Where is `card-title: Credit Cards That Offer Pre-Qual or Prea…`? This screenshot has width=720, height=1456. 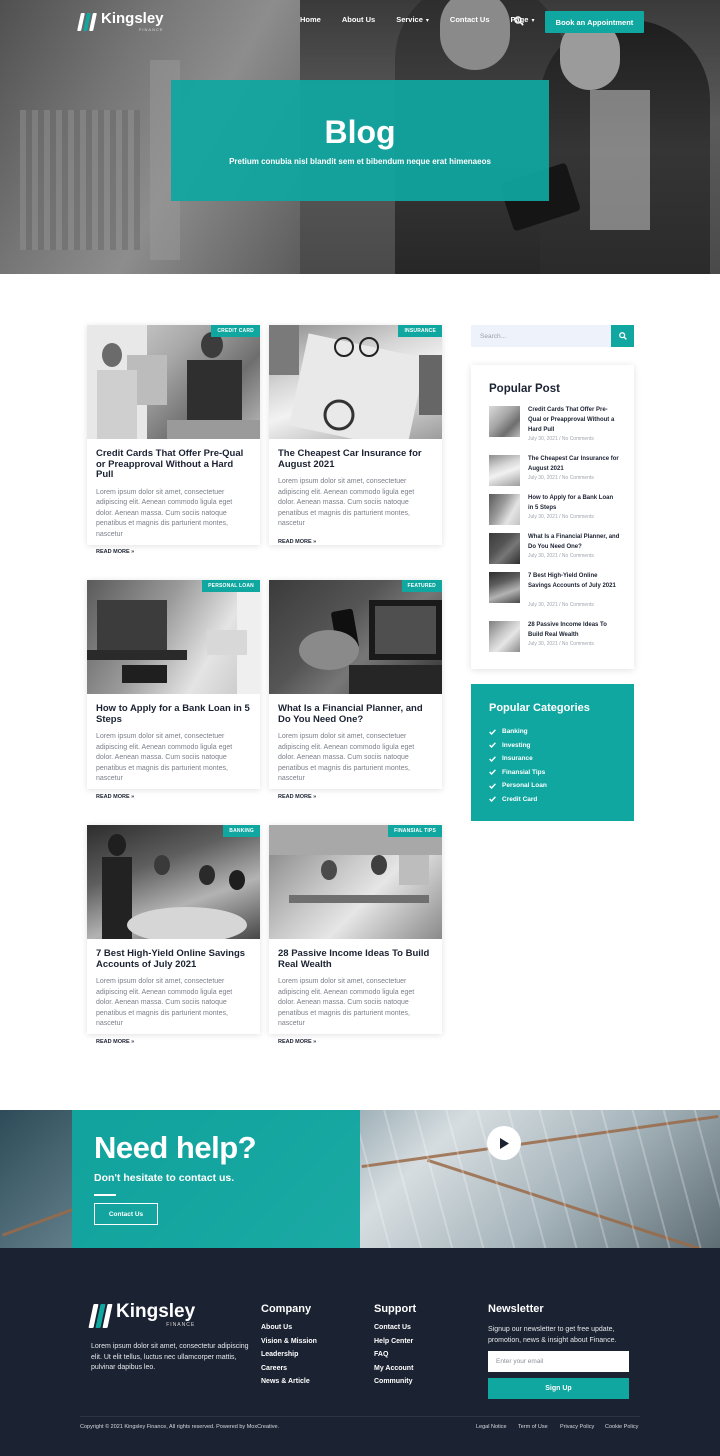
card-title: Credit Cards That Offer Pre-Qual or Prea… is located at coordinates (173, 460).